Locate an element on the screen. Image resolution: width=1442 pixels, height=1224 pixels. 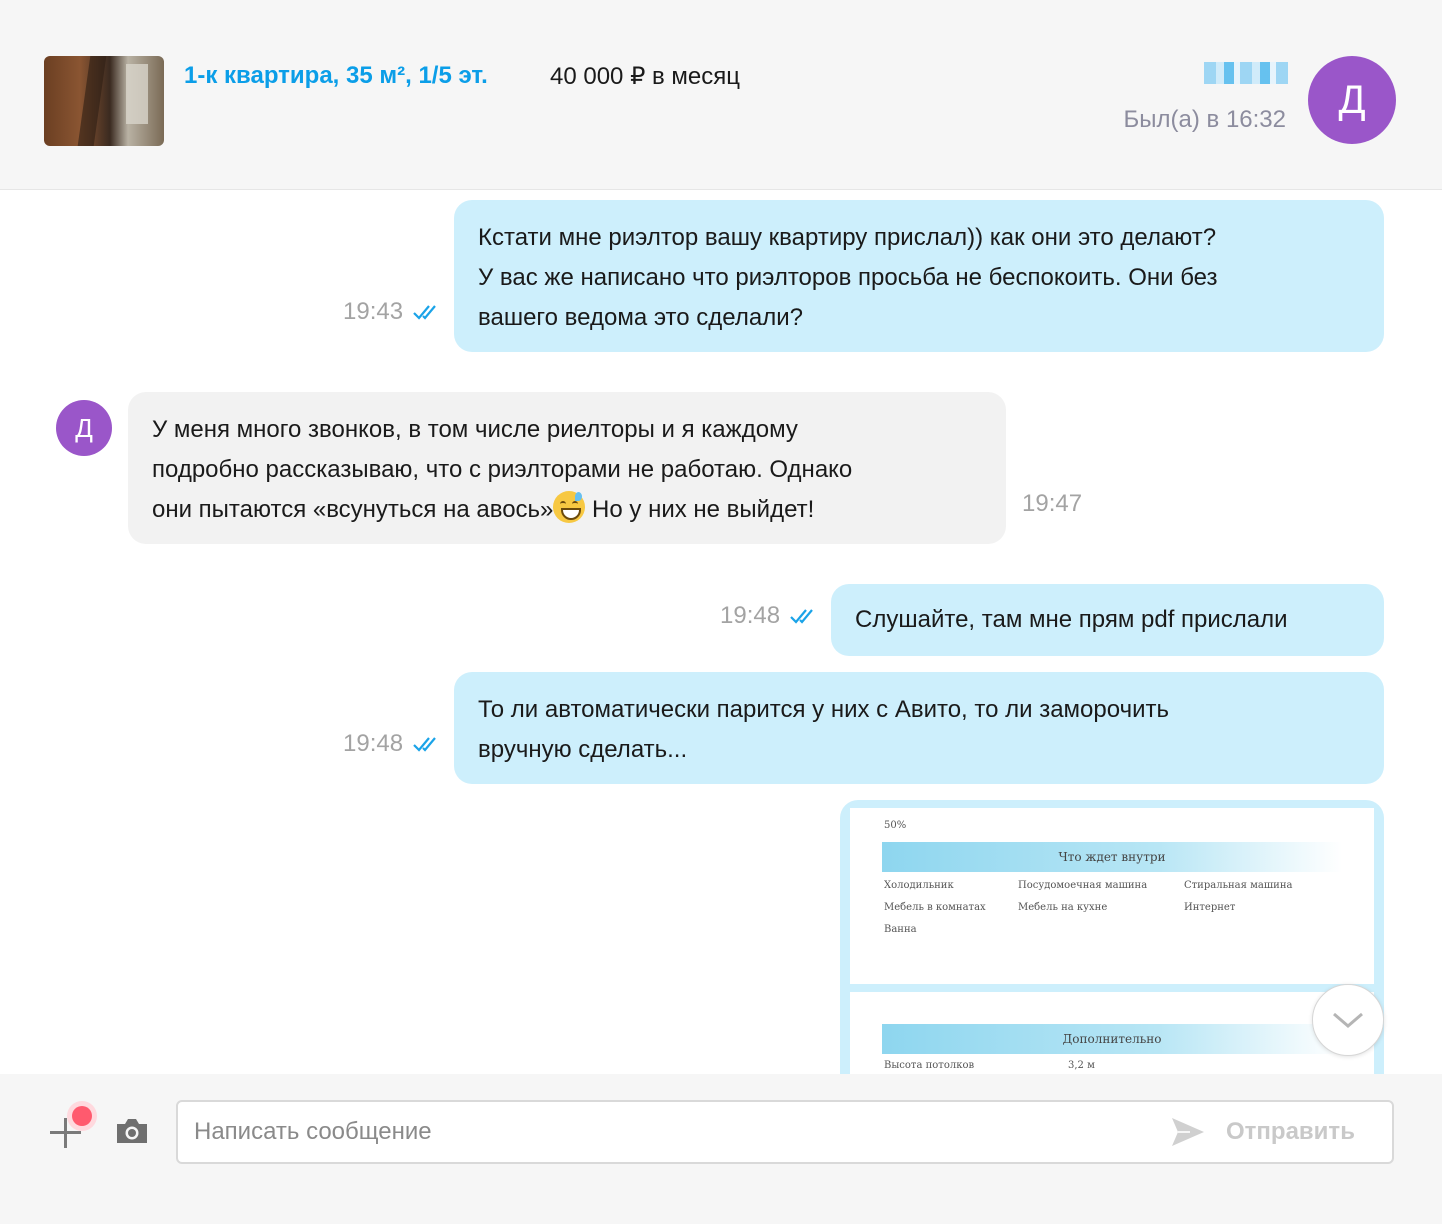
grinning-sweat-emoji-icon is located at coordinates (569, 507).